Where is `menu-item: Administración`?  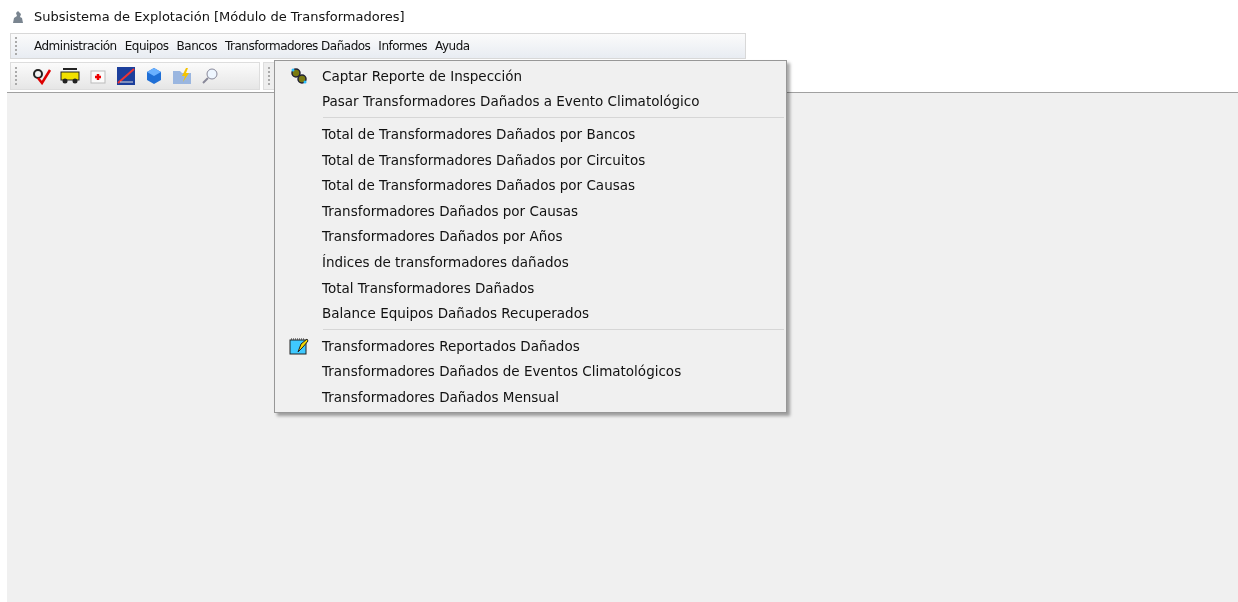
menu-item: Administración is located at coordinates (75, 46).